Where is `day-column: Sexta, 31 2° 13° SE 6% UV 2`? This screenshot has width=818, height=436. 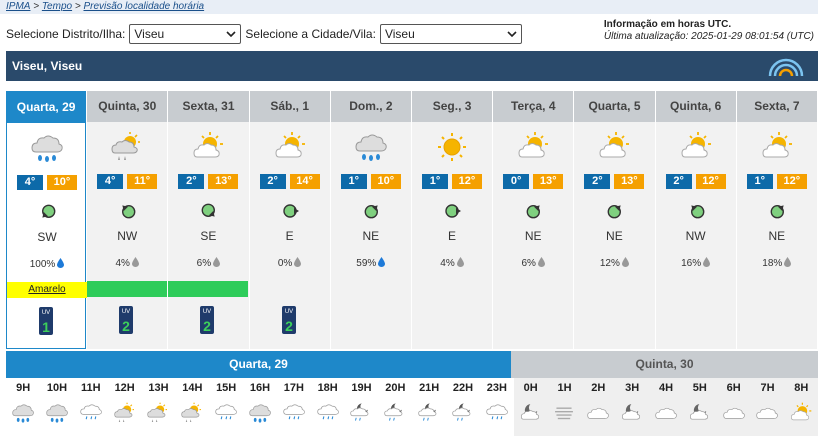 day-column: Sexta, 31 2° 13° SE 6% UV 2 is located at coordinates (208, 220).